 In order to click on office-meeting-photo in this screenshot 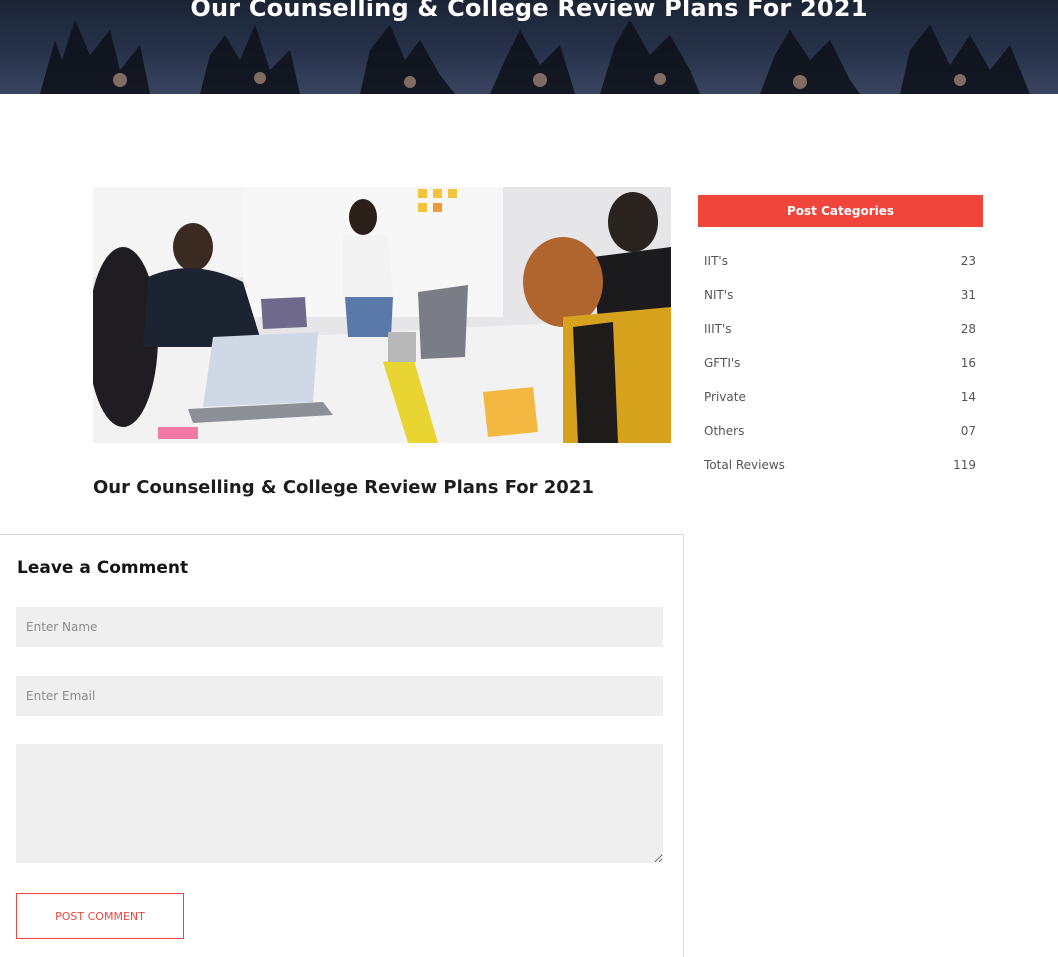, I will do `click(382, 315)`.